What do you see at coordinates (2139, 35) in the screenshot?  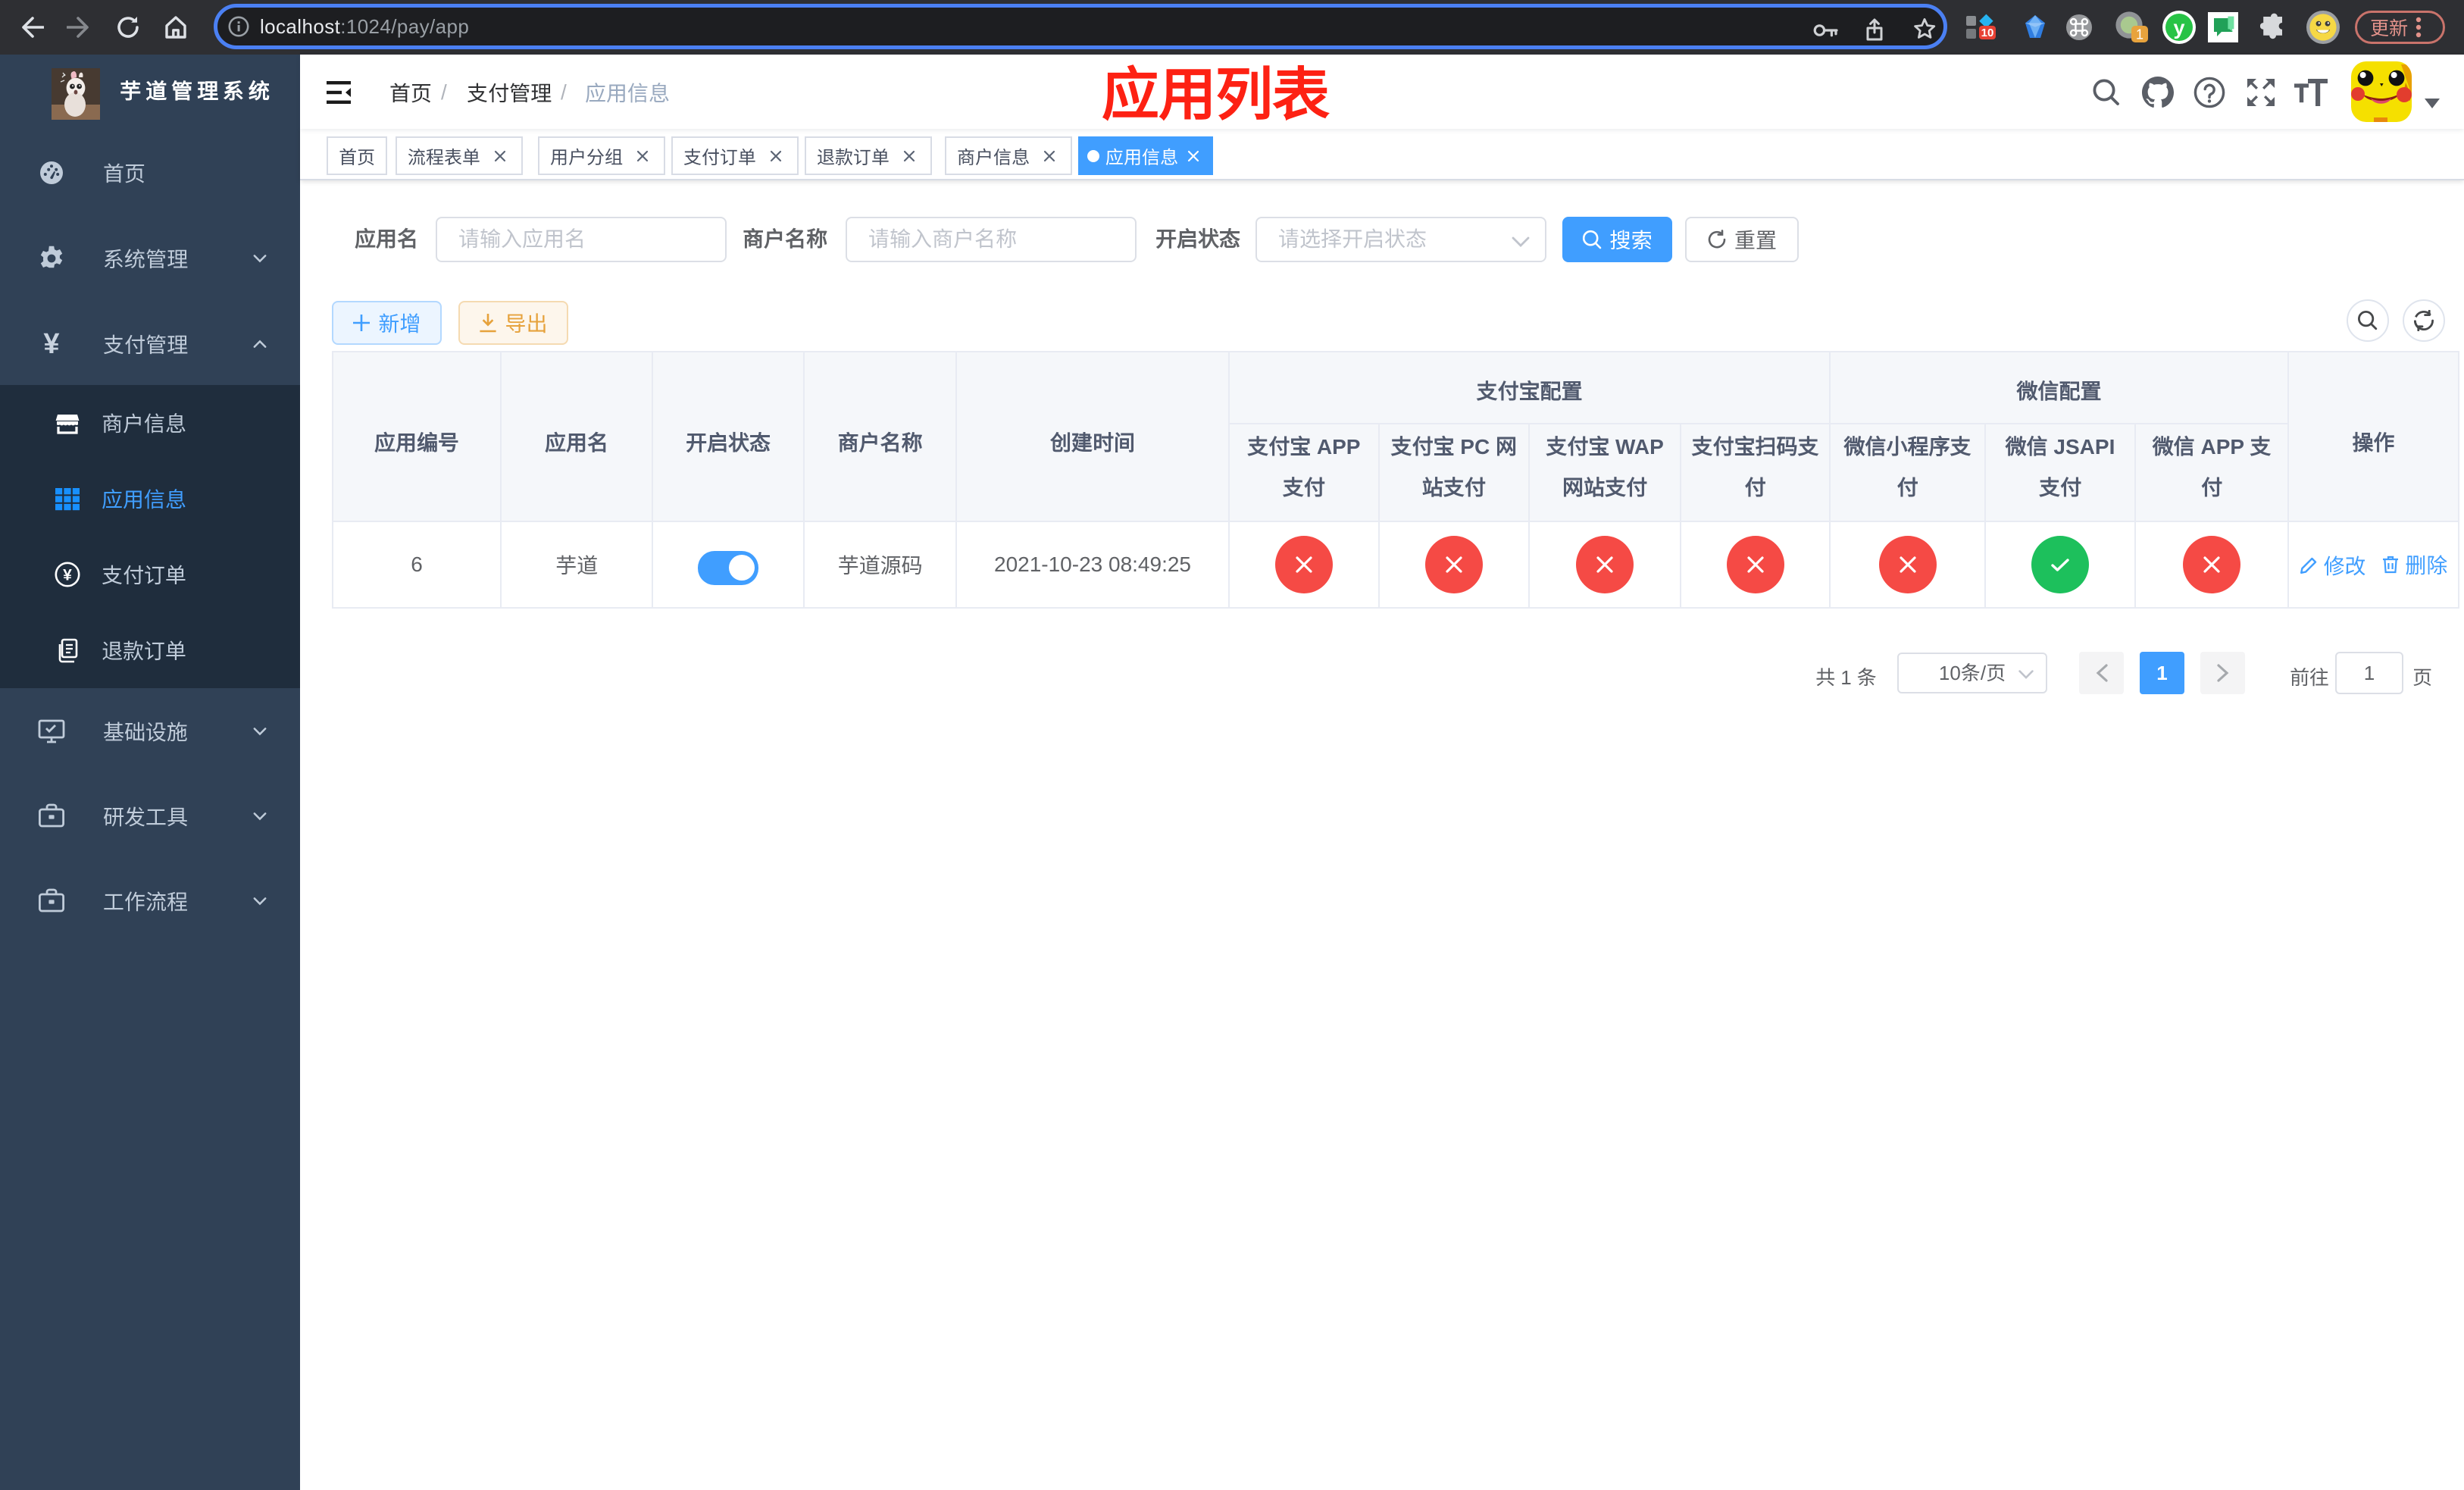 I see `svg-text: 1` at bounding box center [2139, 35].